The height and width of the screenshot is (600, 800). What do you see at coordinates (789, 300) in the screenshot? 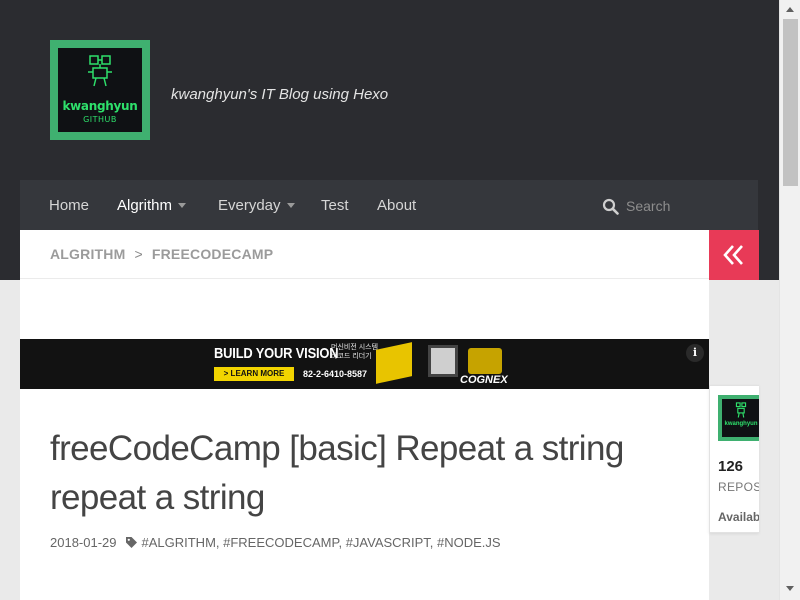
I see `page-scrollbar` at bounding box center [789, 300].